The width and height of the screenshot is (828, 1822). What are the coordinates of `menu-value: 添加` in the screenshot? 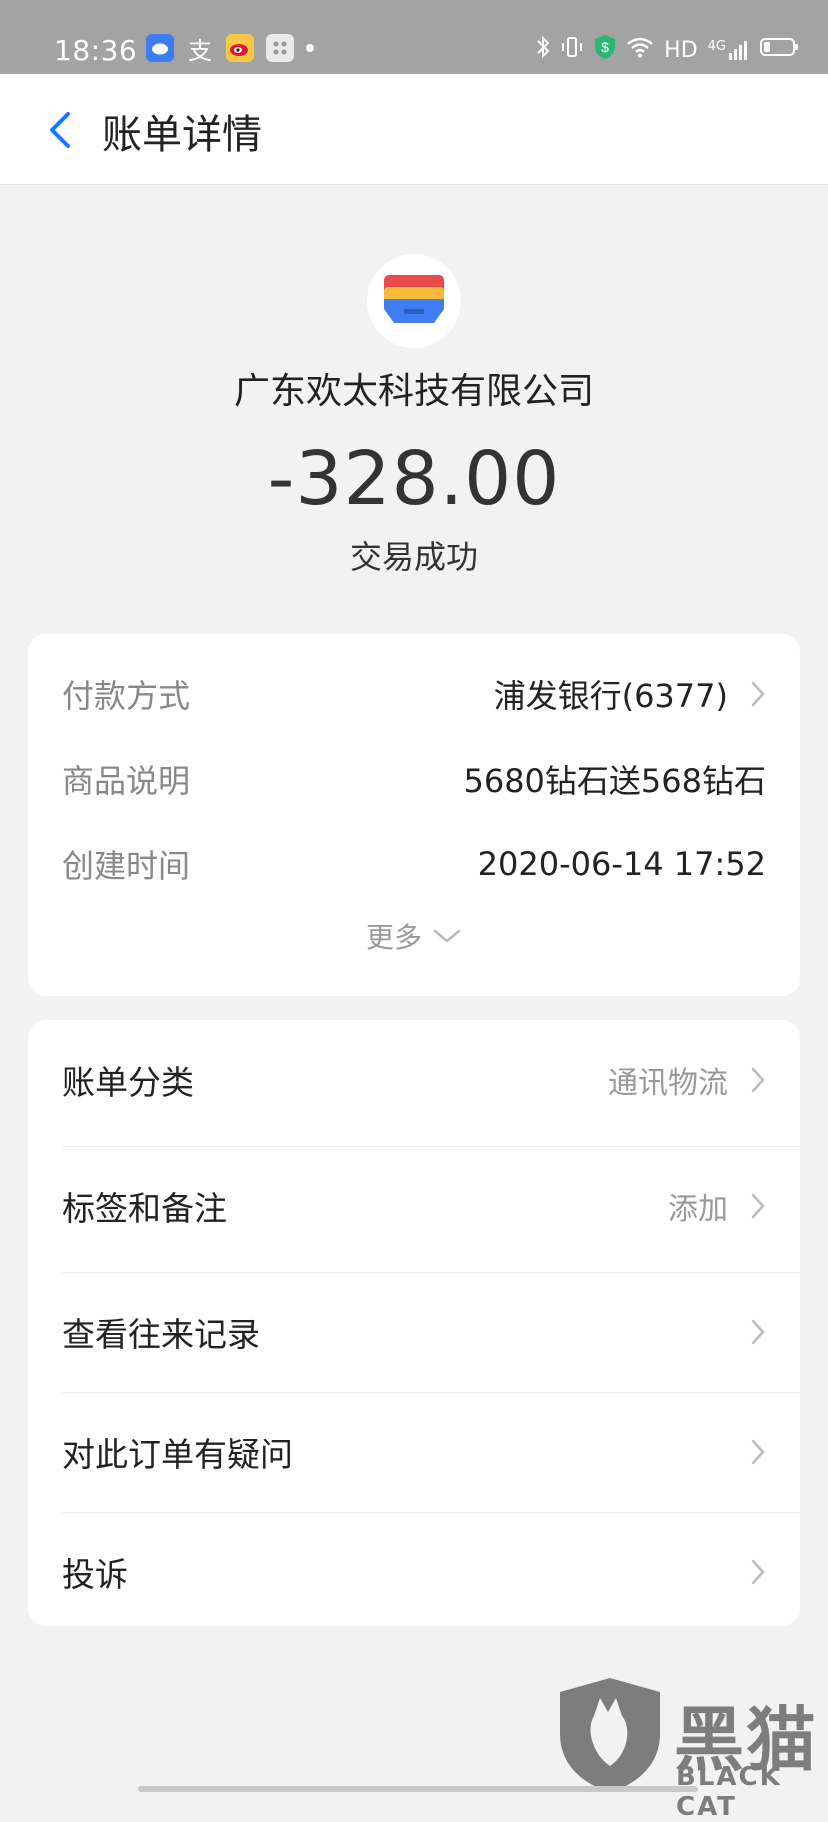 It's located at (698, 1209).